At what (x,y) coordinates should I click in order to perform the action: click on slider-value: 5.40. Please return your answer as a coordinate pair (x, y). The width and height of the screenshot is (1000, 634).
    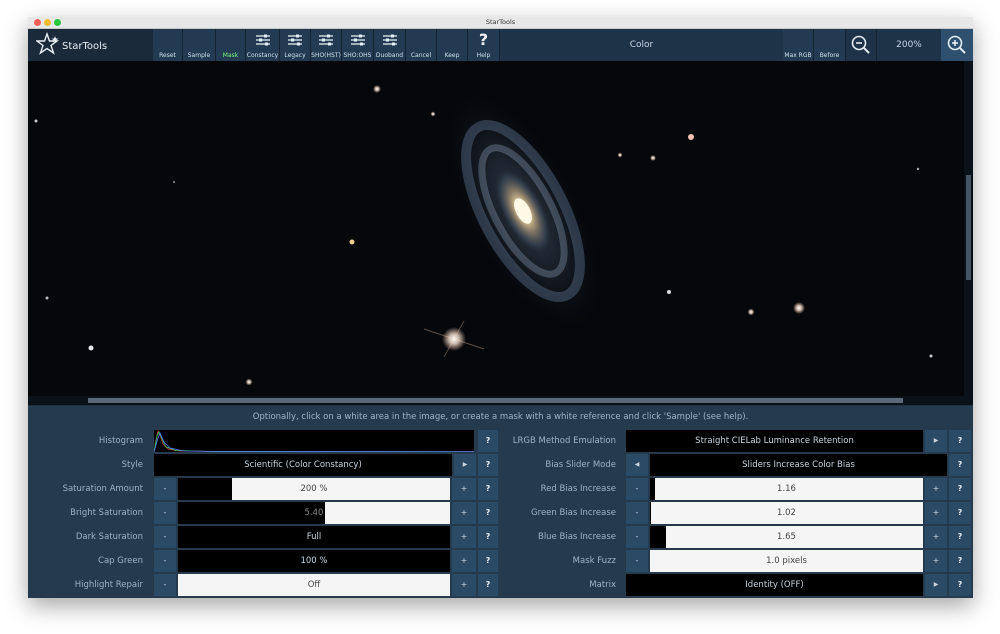
    Looking at the image, I should click on (314, 513).